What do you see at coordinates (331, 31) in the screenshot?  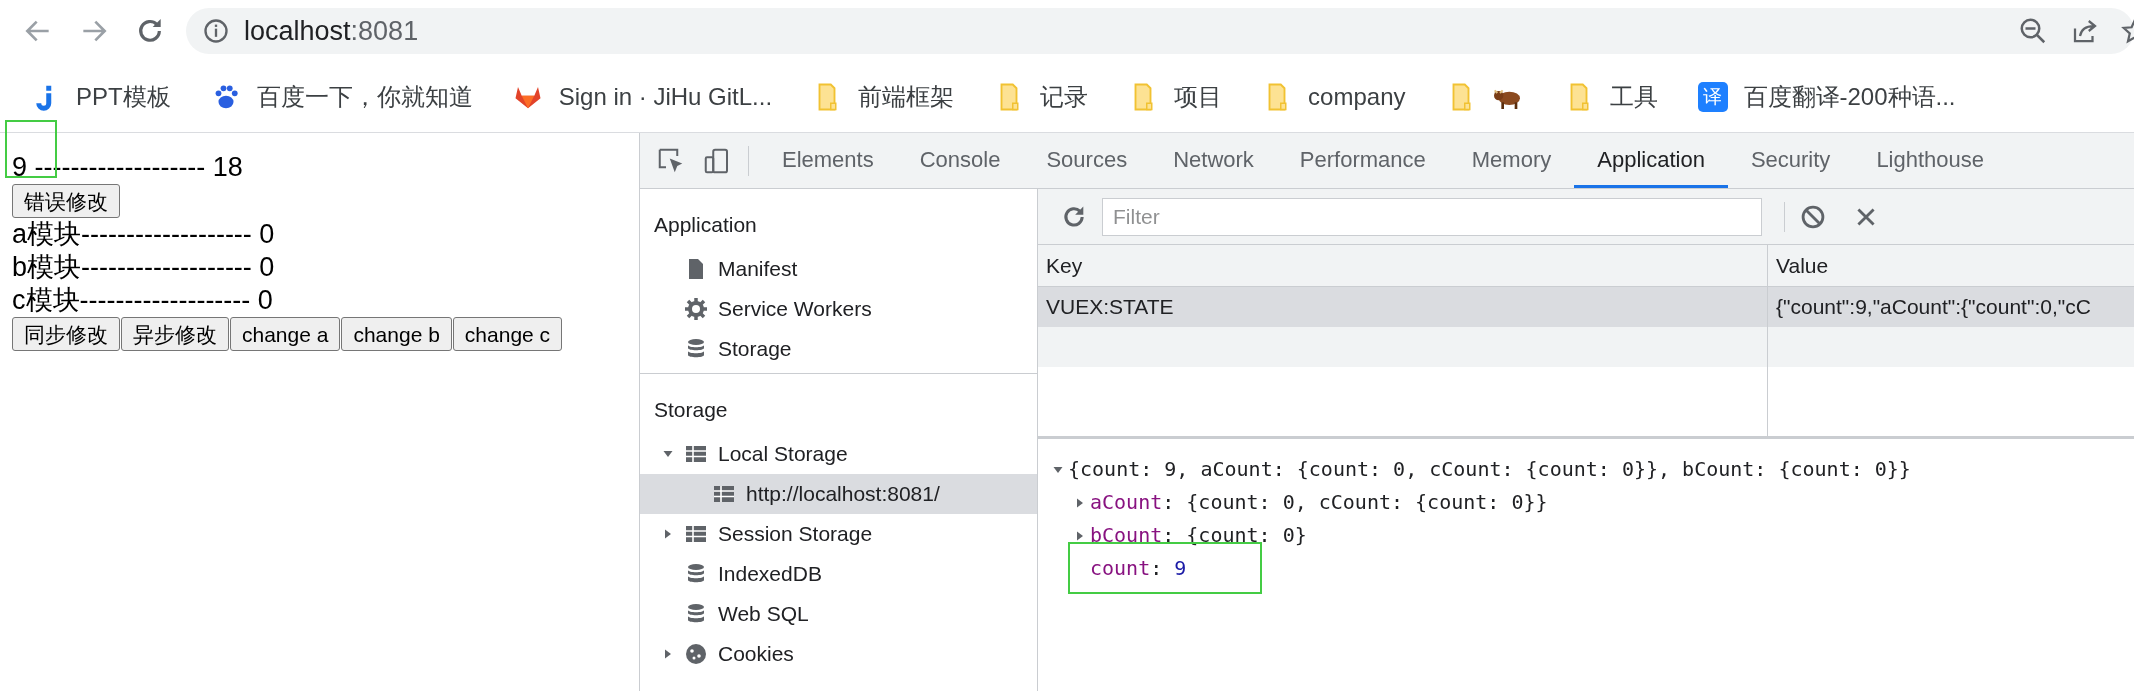 I see `url-text: localhost:8081` at bounding box center [331, 31].